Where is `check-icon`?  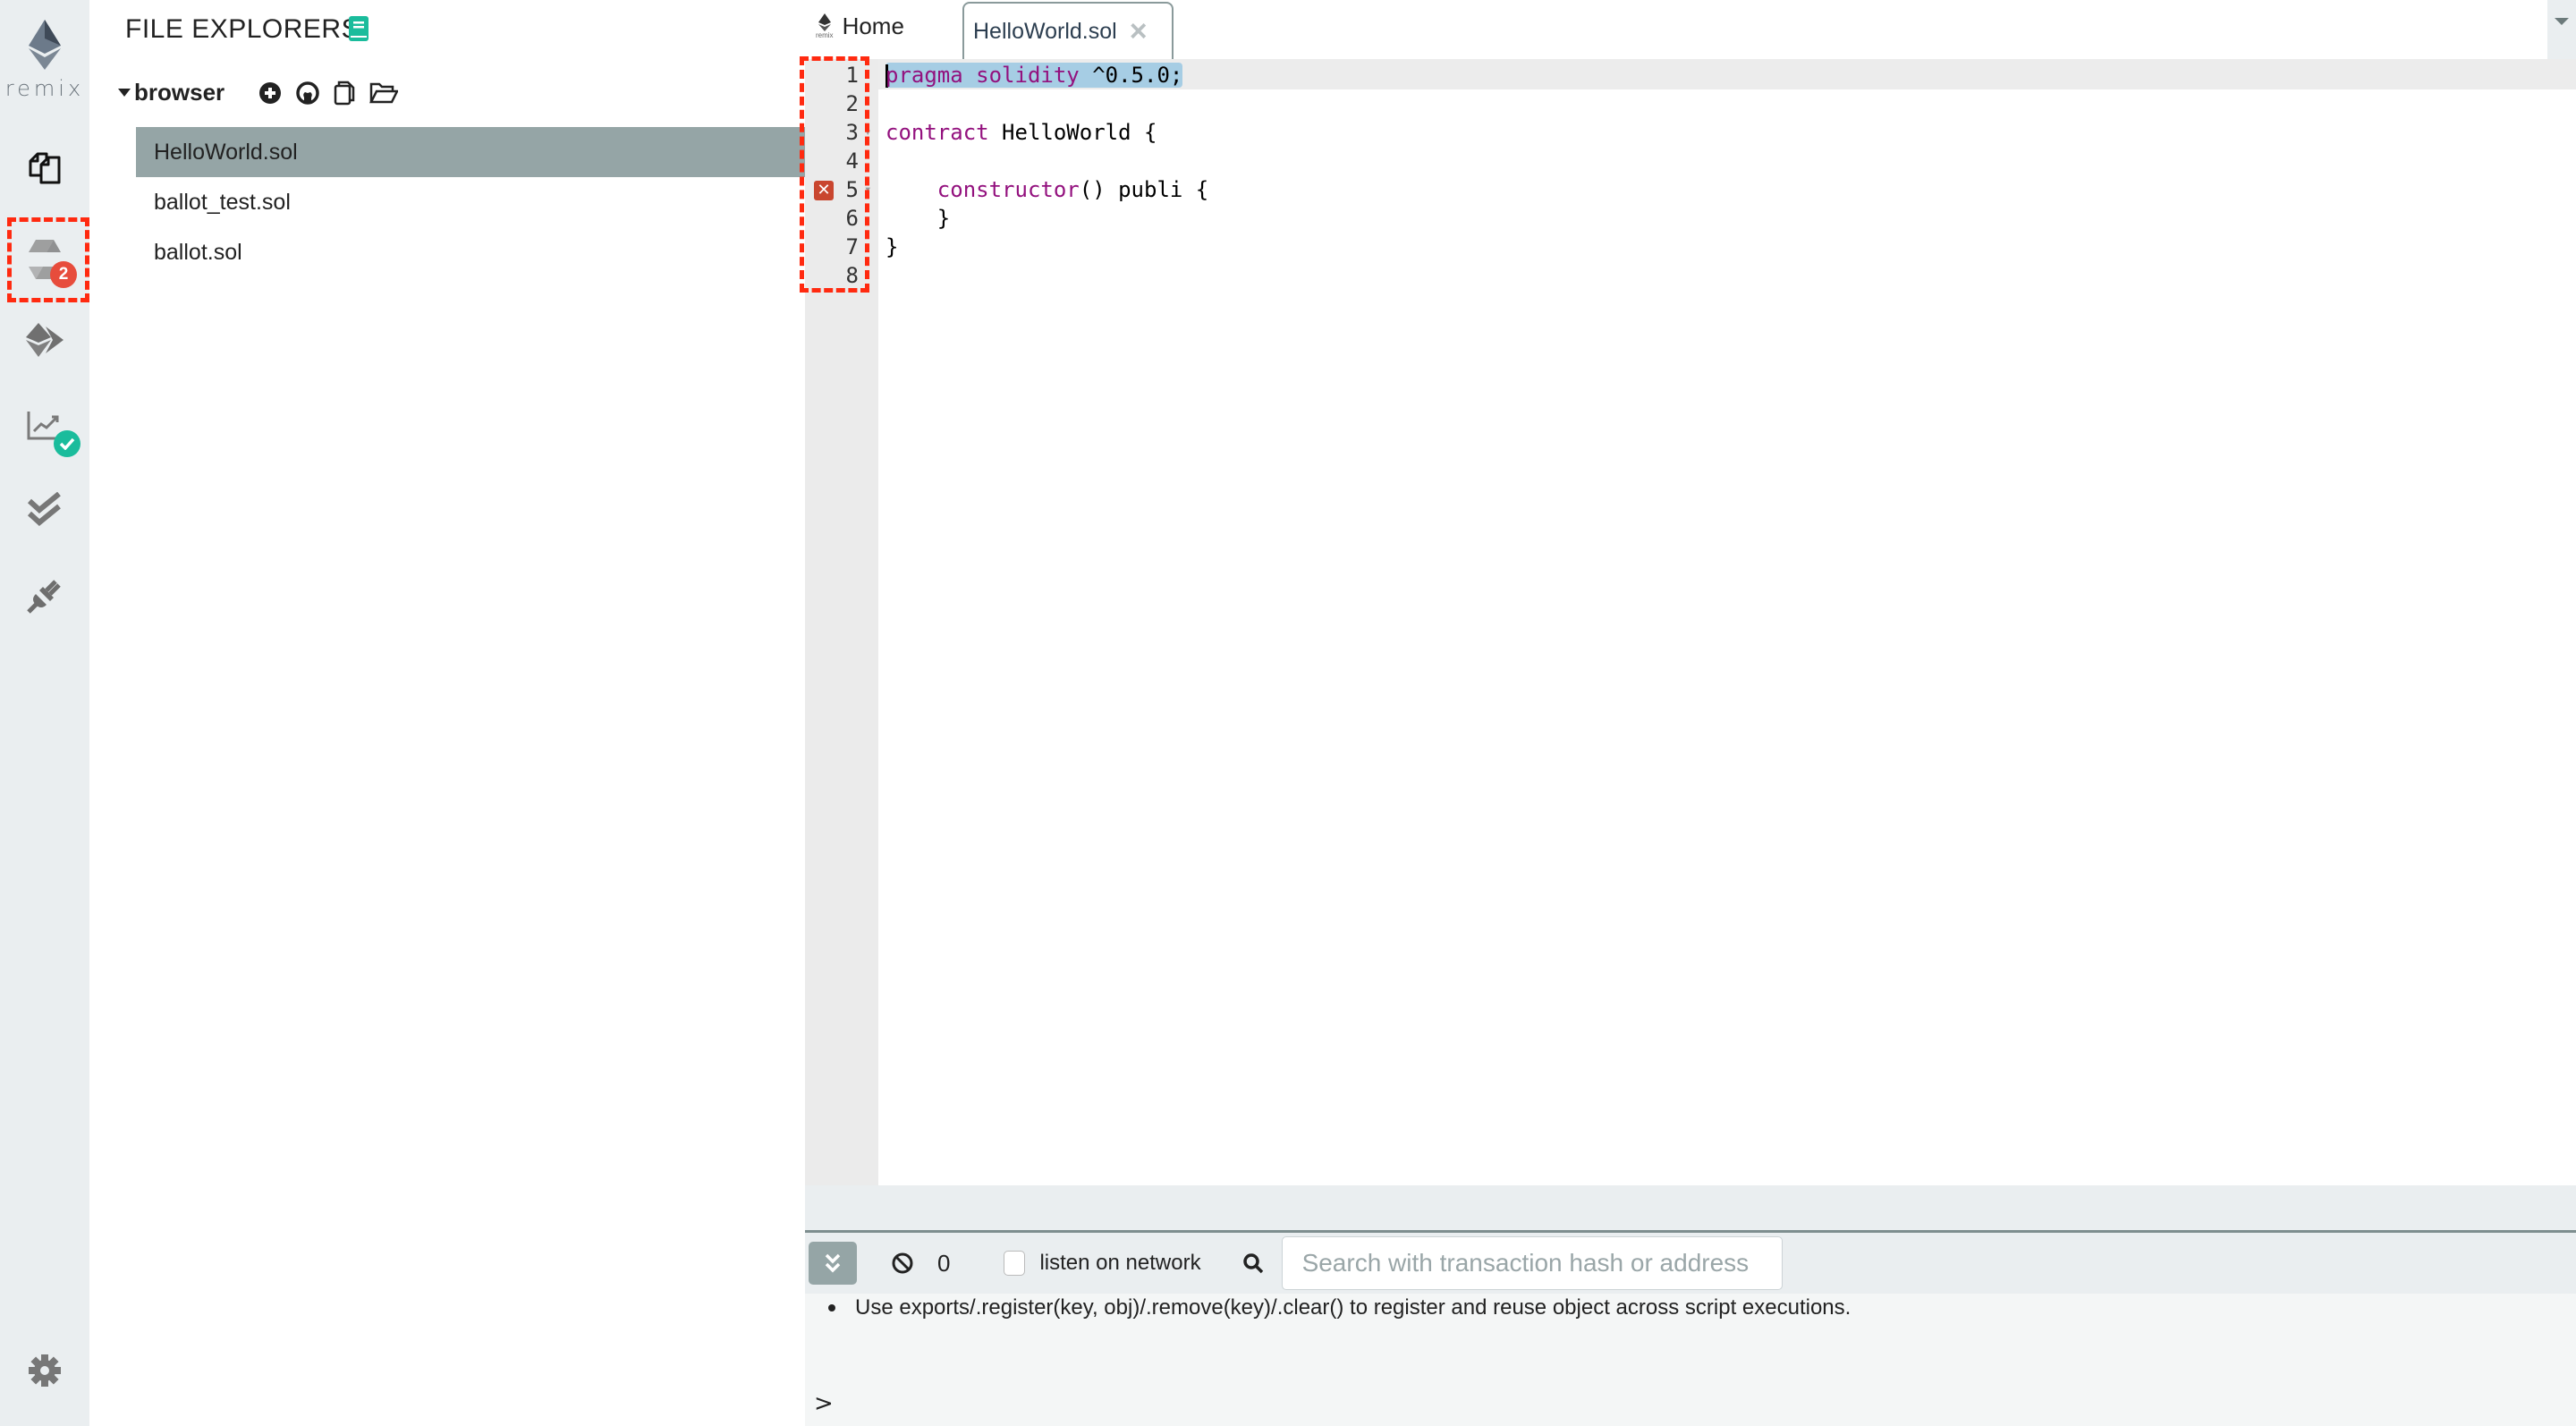
check-icon is located at coordinates (67, 444).